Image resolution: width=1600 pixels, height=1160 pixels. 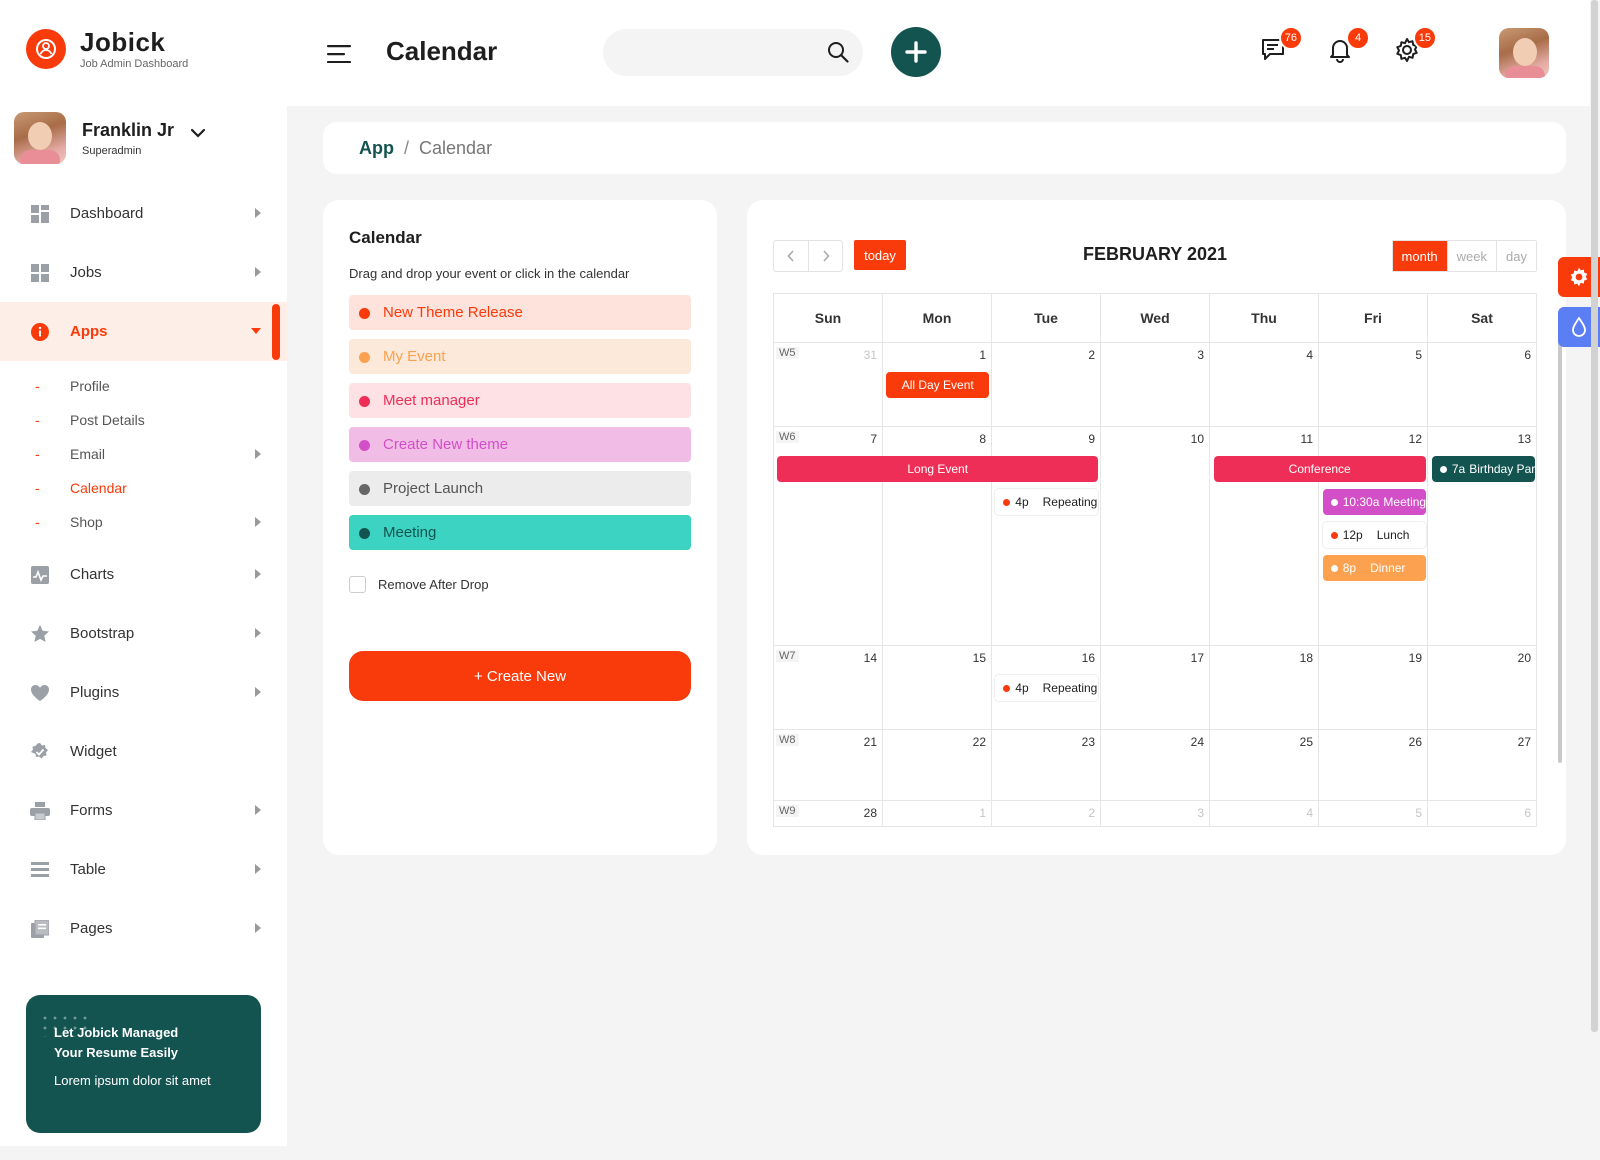 I want to click on day-number: 11, so click(x=1307, y=439).